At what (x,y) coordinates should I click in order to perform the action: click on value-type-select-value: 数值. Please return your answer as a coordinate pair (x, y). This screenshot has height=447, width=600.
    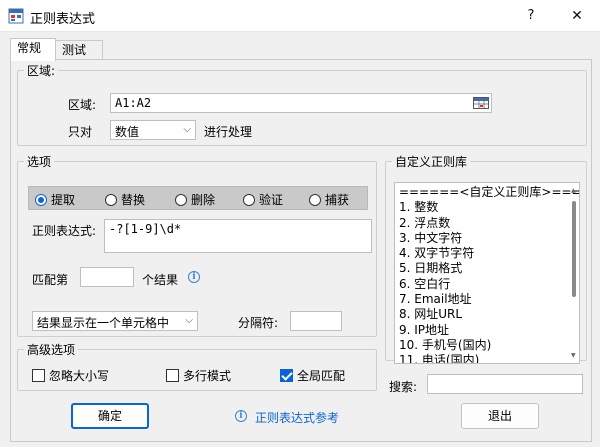
    Looking at the image, I should click on (127, 132).